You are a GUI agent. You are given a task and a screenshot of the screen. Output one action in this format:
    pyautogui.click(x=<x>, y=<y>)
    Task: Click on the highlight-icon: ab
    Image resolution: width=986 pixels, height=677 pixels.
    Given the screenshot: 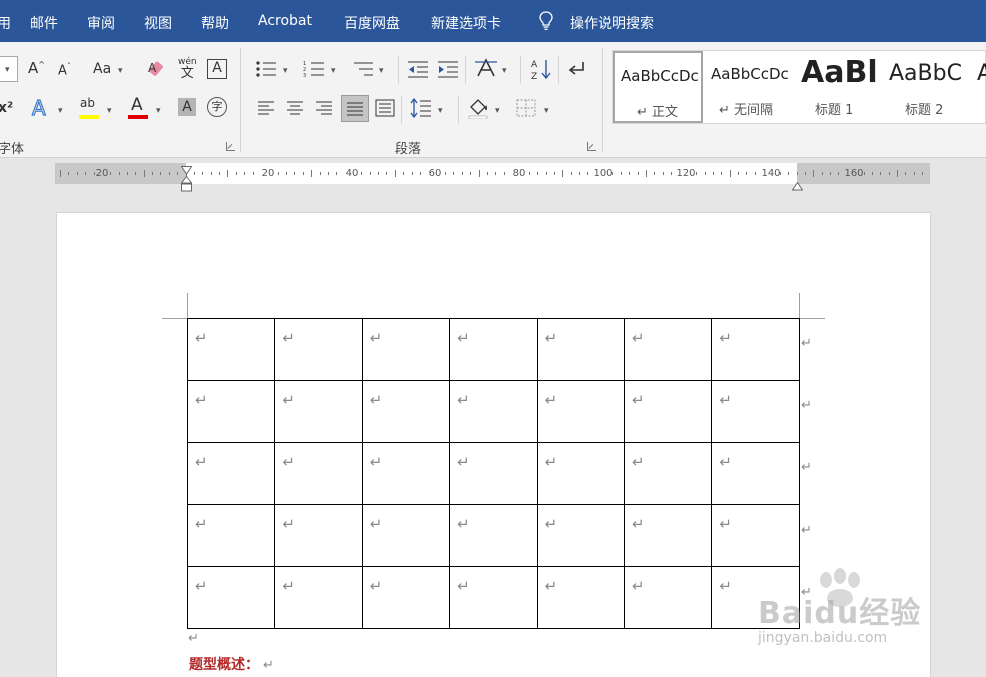 What is the action you would take?
    pyautogui.click(x=87, y=103)
    